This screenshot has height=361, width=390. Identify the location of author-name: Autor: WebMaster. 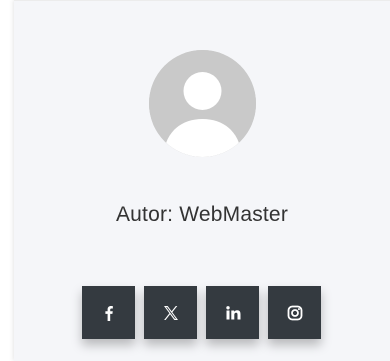
(202, 214).